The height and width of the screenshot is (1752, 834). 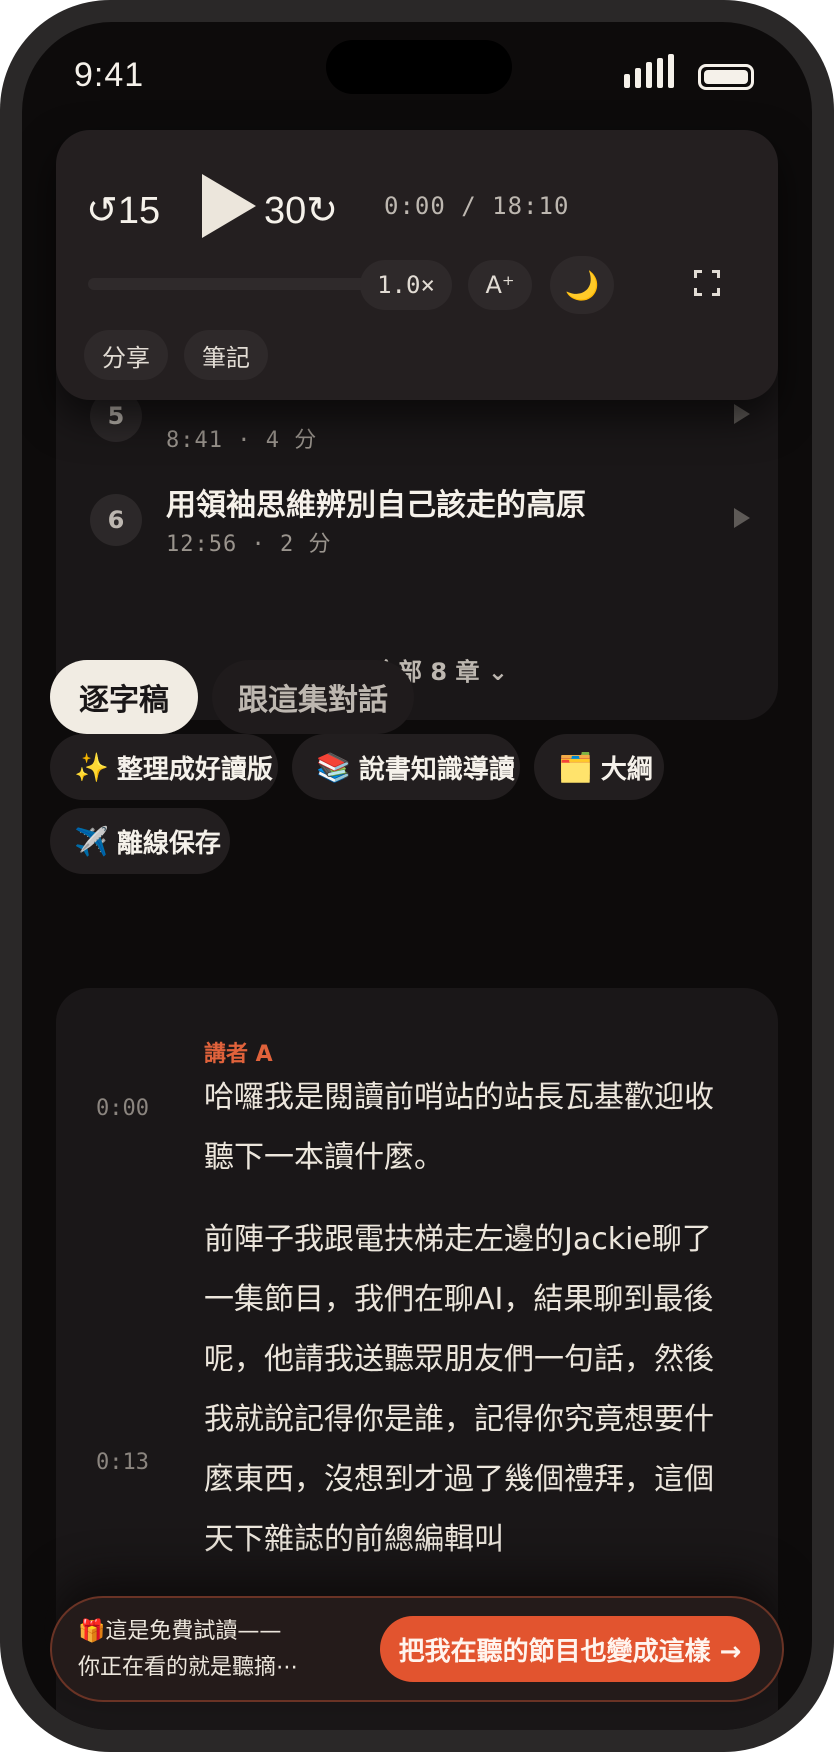 I want to click on share-button: 分享, so click(x=126, y=355).